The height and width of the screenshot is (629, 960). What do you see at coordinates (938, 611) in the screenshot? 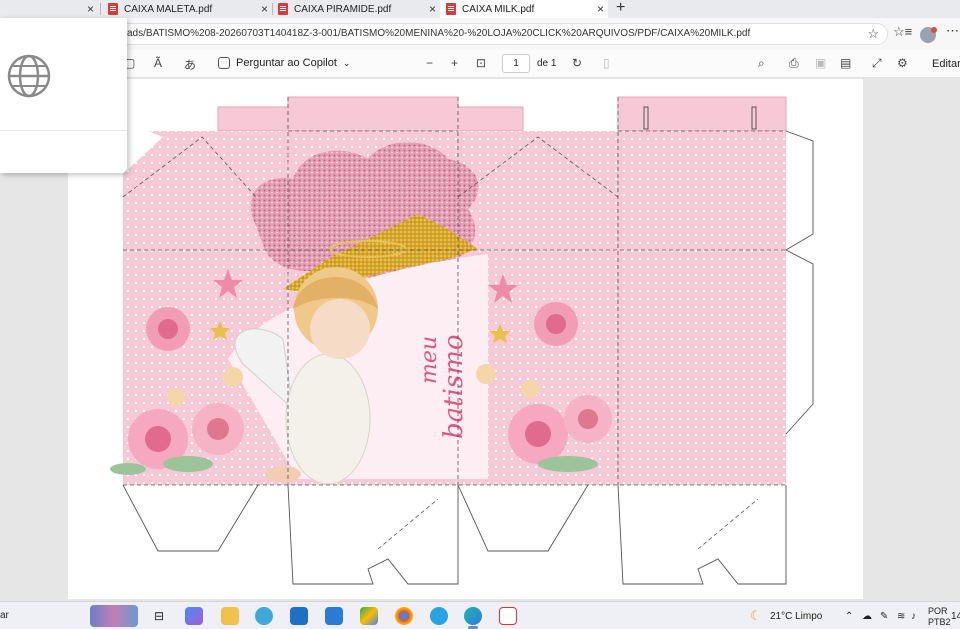
I see `language-indicator-1: POR` at bounding box center [938, 611].